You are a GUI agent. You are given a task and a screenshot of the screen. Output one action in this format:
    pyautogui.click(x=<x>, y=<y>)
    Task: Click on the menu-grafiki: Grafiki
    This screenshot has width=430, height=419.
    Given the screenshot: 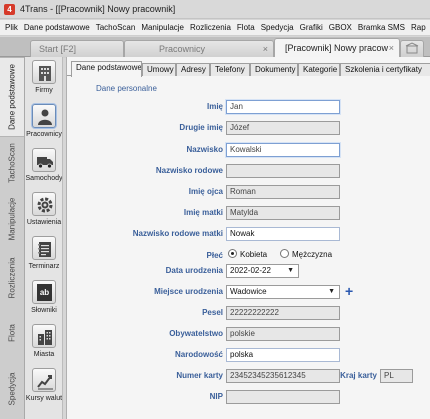 What is the action you would take?
    pyautogui.click(x=311, y=27)
    